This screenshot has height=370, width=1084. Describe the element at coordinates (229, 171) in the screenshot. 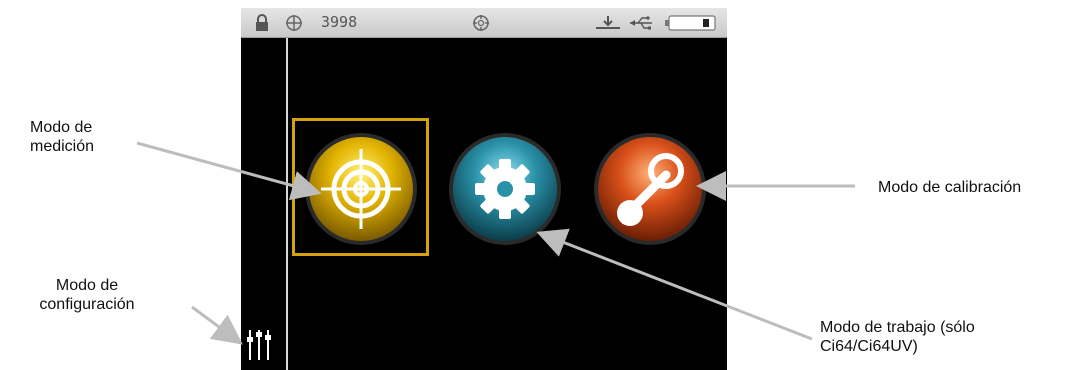

I see `arrow-measure` at that location.